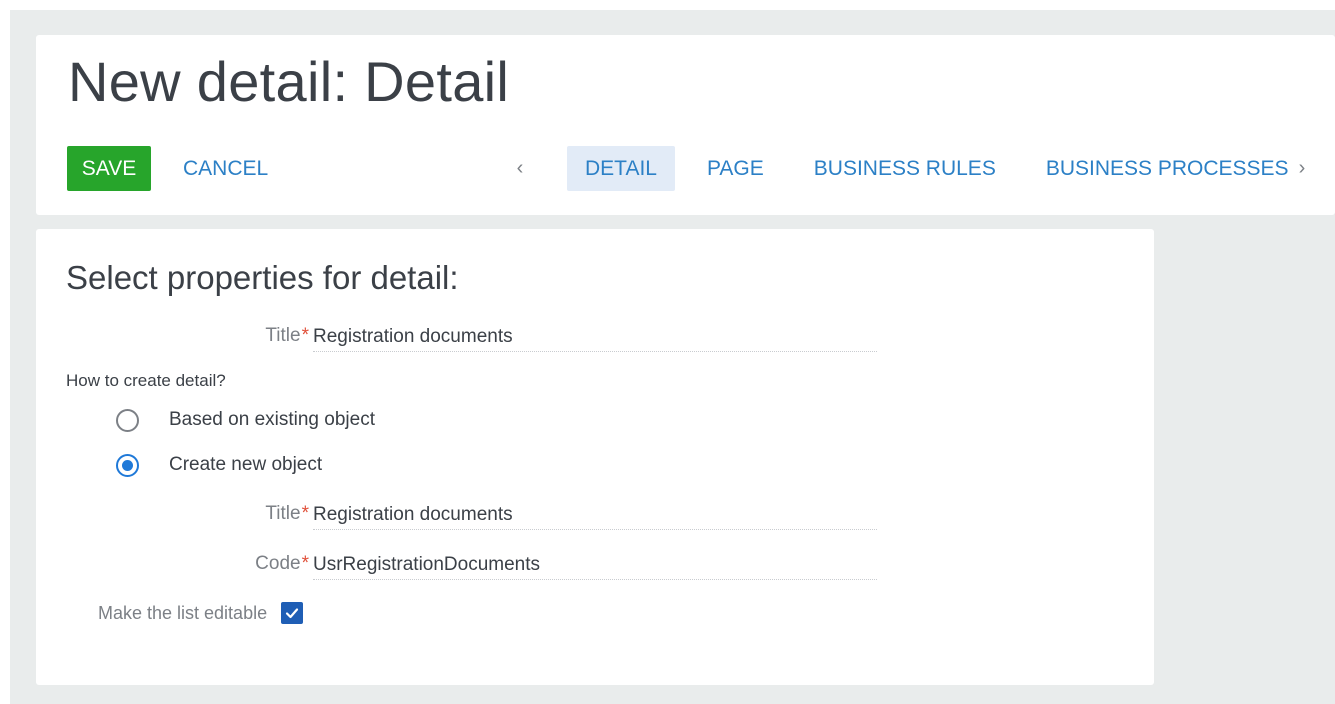 The height and width of the screenshot is (704, 1335). What do you see at coordinates (262, 277) in the screenshot?
I see `section-title: Select properties for detail:` at bounding box center [262, 277].